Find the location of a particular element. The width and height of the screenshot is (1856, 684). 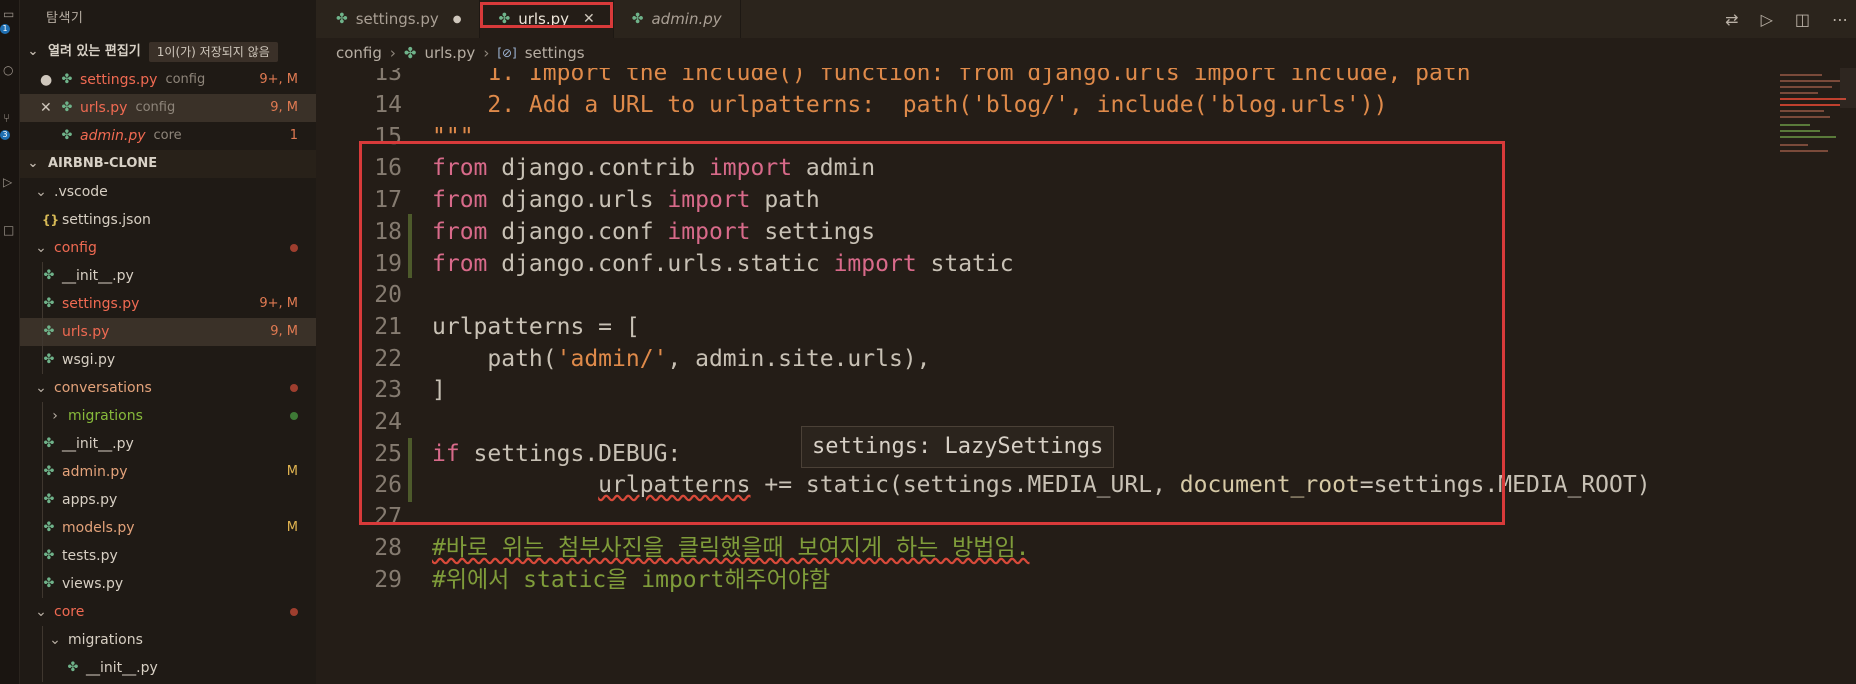

tree-folder-conversations: ⌄ conversations is located at coordinates (168, 388).